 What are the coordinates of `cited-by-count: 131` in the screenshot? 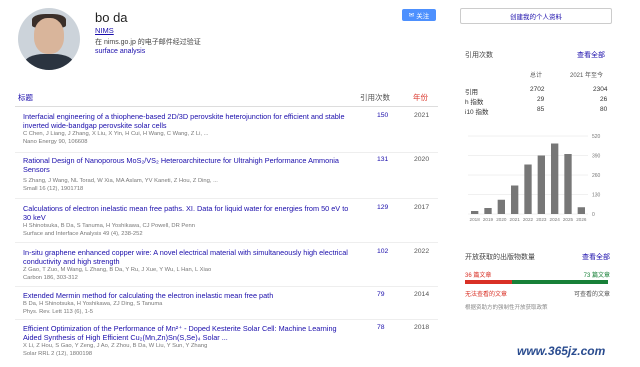 It's located at (382, 159).